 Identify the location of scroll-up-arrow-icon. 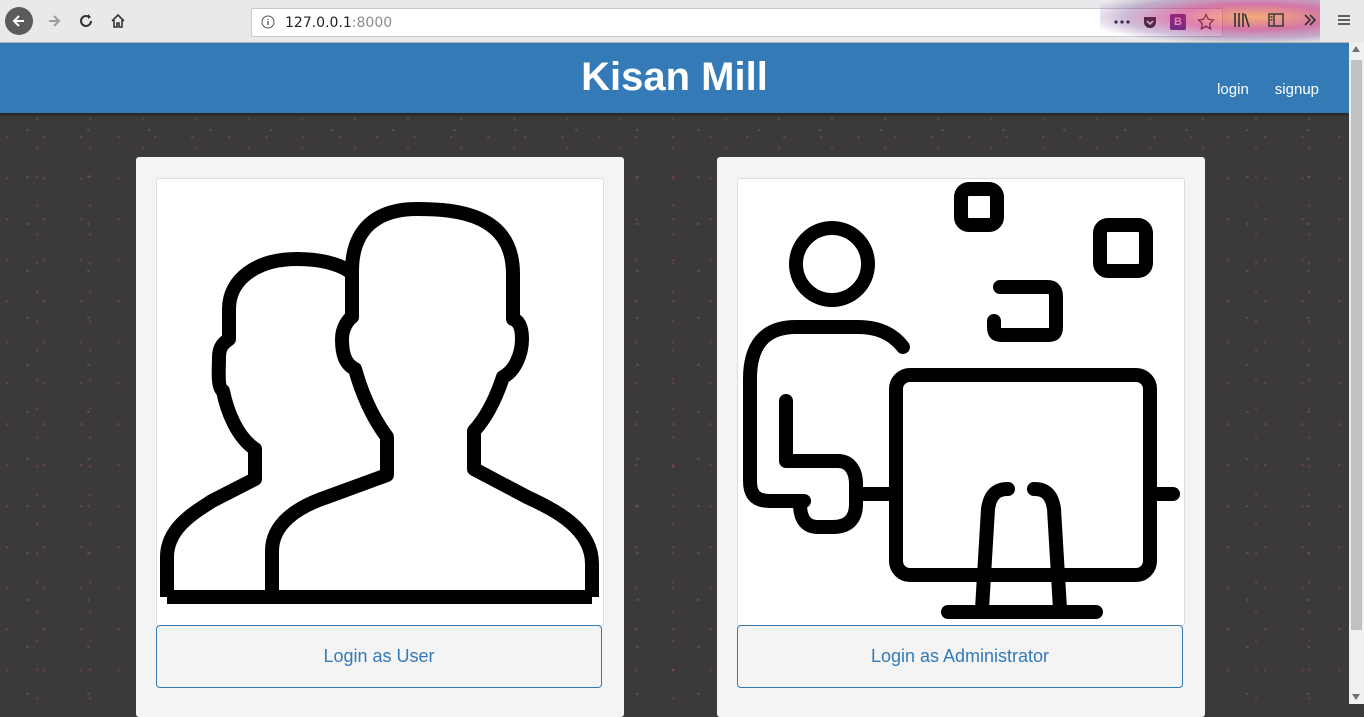
(1356, 49).